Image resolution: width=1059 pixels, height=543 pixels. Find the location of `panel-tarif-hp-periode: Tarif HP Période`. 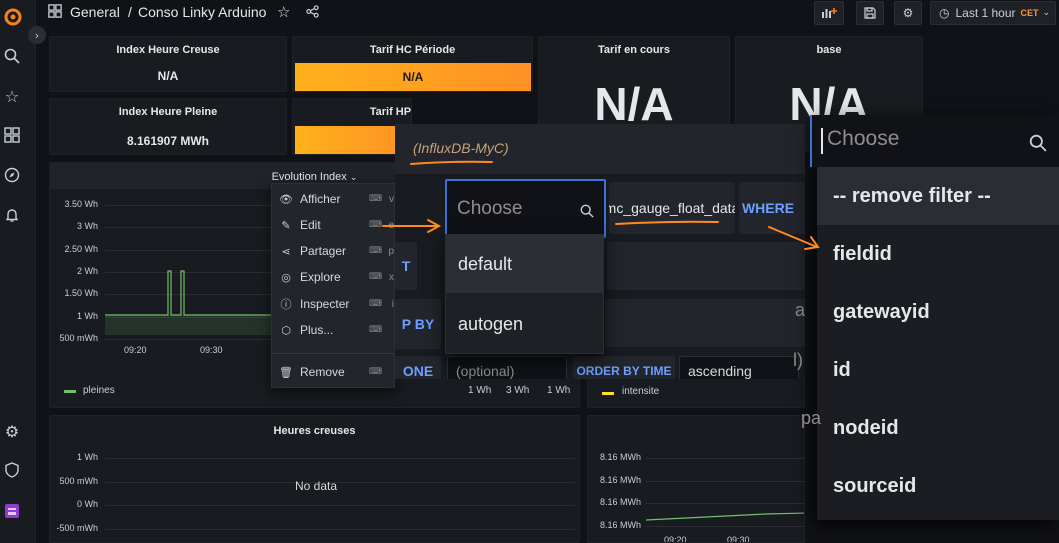

panel-tarif-hp-periode: Tarif HP Période is located at coordinates (352, 126).